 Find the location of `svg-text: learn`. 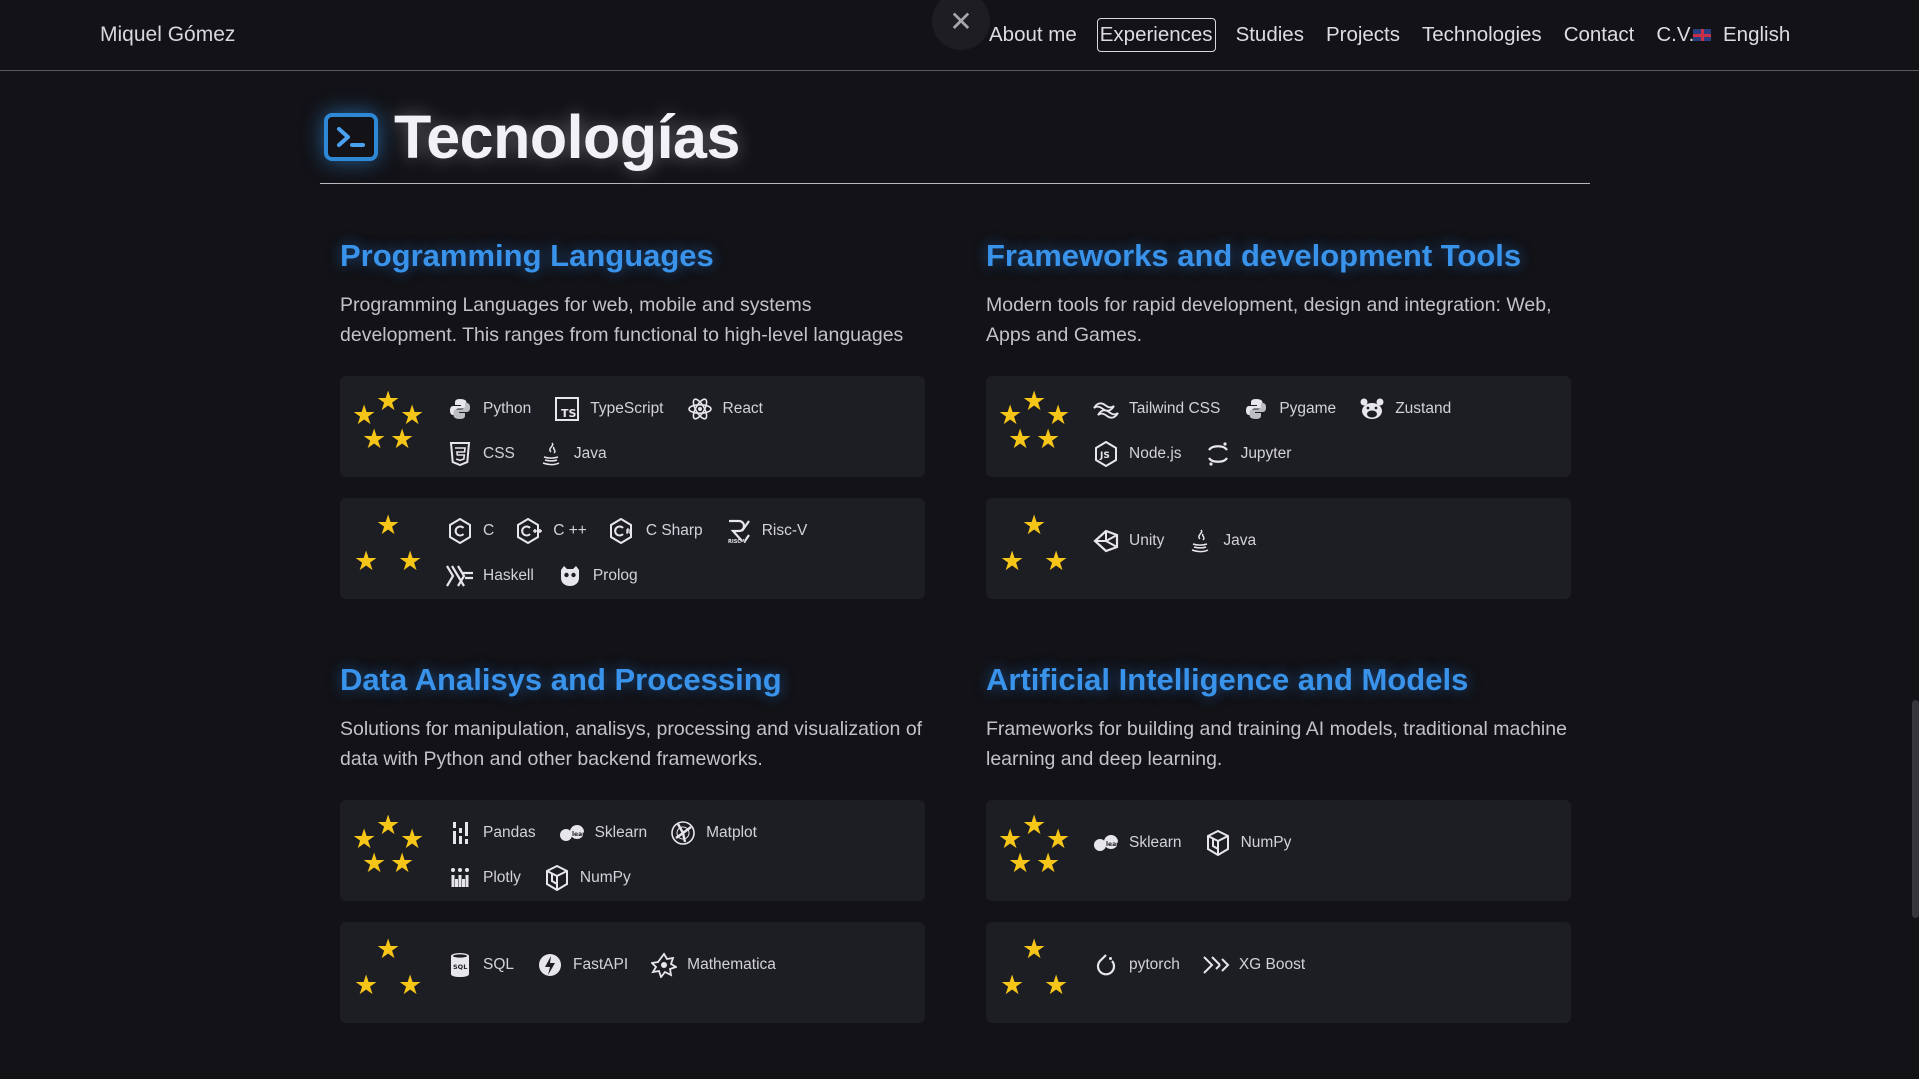

svg-text: learn is located at coordinates (579, 834).